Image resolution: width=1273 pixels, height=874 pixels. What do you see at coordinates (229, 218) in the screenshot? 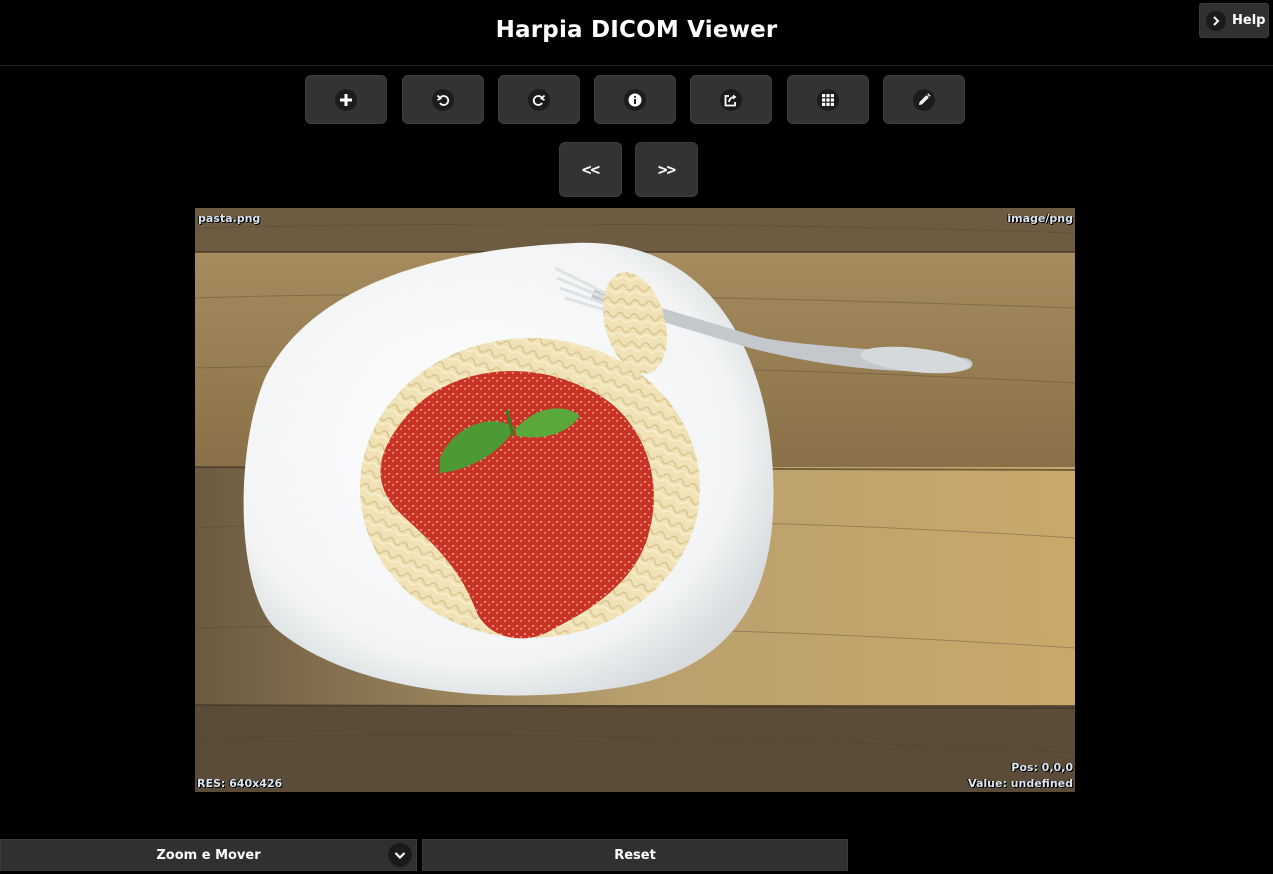
I see `filename-label: pasta.png` at bounding box center [229, 218].